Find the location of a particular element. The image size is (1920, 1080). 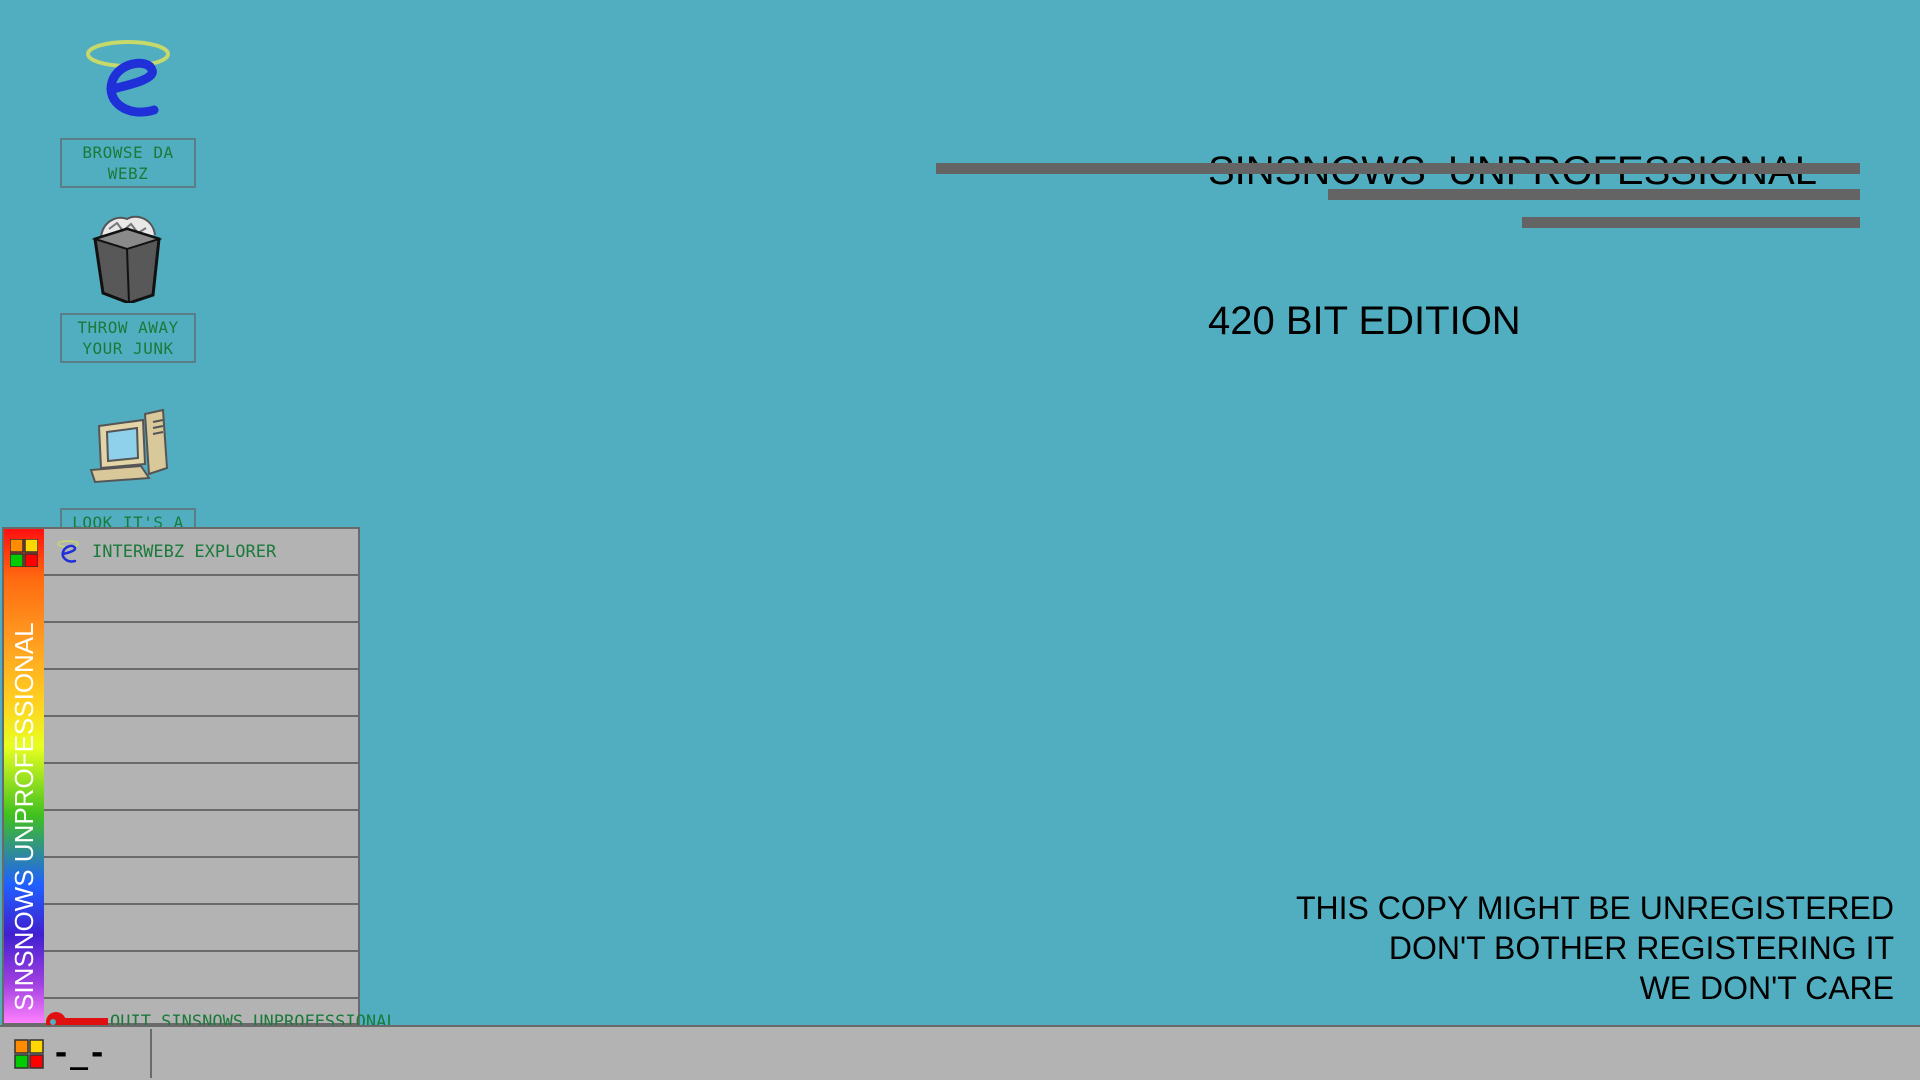

trash-icon-label: THROW AWAY YOUR JUNK is located at coordinates (128, 338).